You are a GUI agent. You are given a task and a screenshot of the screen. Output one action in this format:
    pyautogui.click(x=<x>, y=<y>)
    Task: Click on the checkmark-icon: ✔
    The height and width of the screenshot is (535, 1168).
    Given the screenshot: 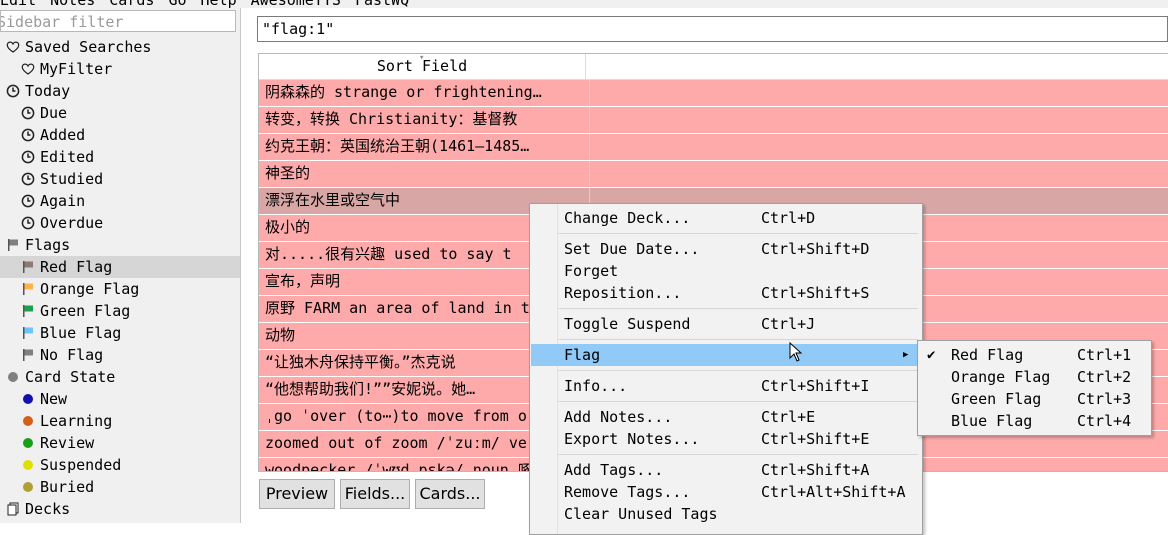 What is the action you would take?
    pyautogui.click(x=931, y=355)
    